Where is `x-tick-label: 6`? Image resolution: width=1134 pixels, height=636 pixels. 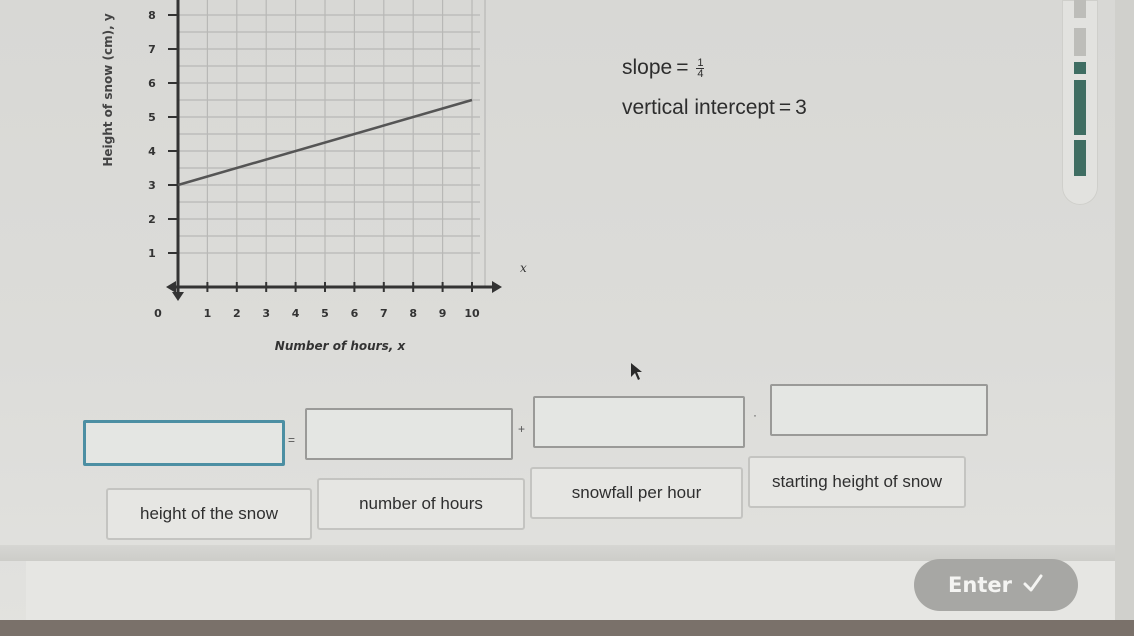 x-tick-label: 6 is located at coordinates (355, 313).